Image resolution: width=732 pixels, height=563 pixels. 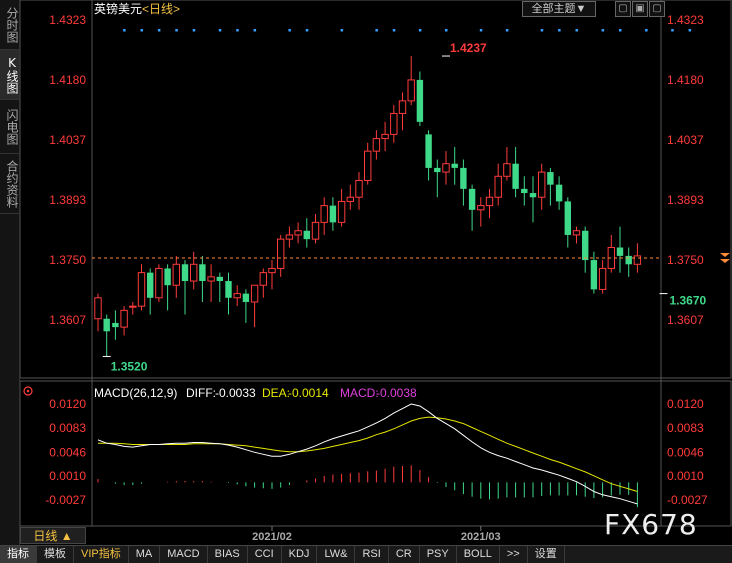 What do you see at coordinates (53, 535) in the screenshot?
I see `period-button: 日线 ▲` at bounding box center [53, 535].